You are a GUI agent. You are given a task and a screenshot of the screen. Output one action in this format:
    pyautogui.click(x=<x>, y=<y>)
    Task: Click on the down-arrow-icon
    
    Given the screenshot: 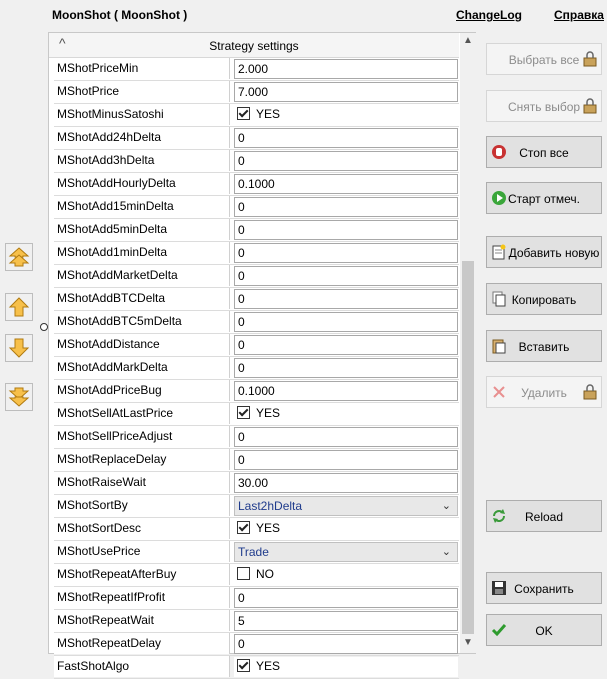 What is the action you would take?
    pyautogui.click(x=19, y=348)
    